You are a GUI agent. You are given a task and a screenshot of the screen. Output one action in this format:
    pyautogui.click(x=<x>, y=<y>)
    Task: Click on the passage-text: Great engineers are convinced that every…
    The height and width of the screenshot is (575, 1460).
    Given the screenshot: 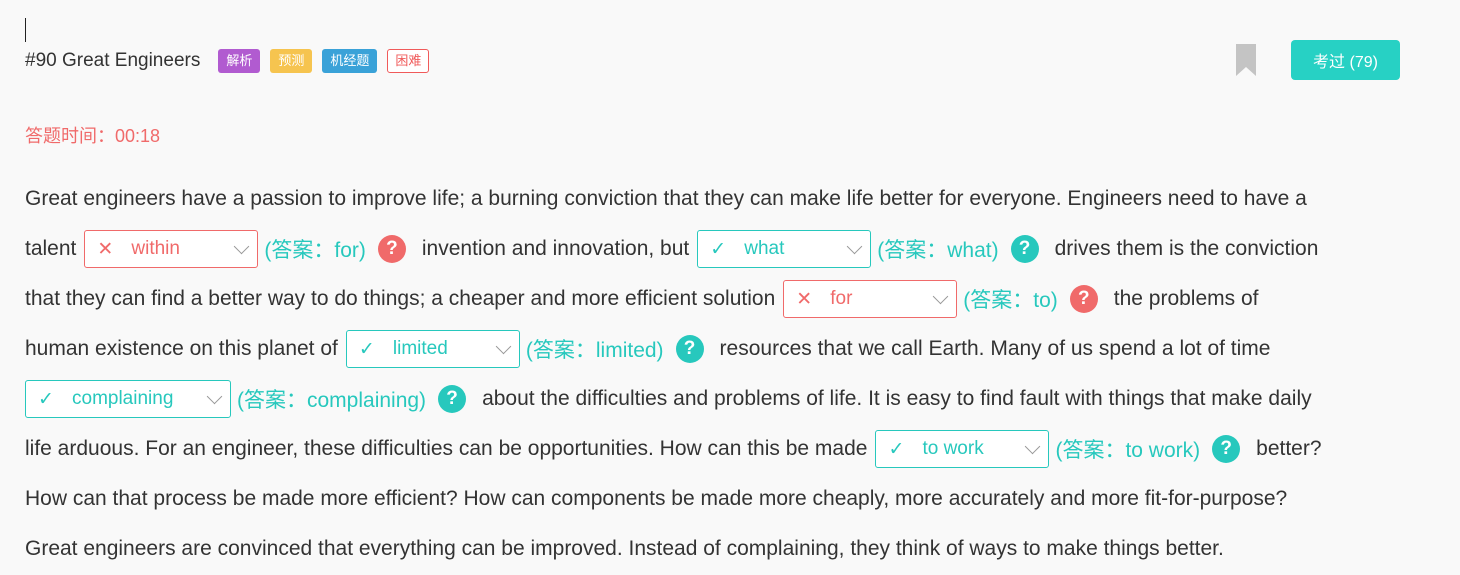 What is the action you would take?
    pyautogui.click(x=624, y=548)
    